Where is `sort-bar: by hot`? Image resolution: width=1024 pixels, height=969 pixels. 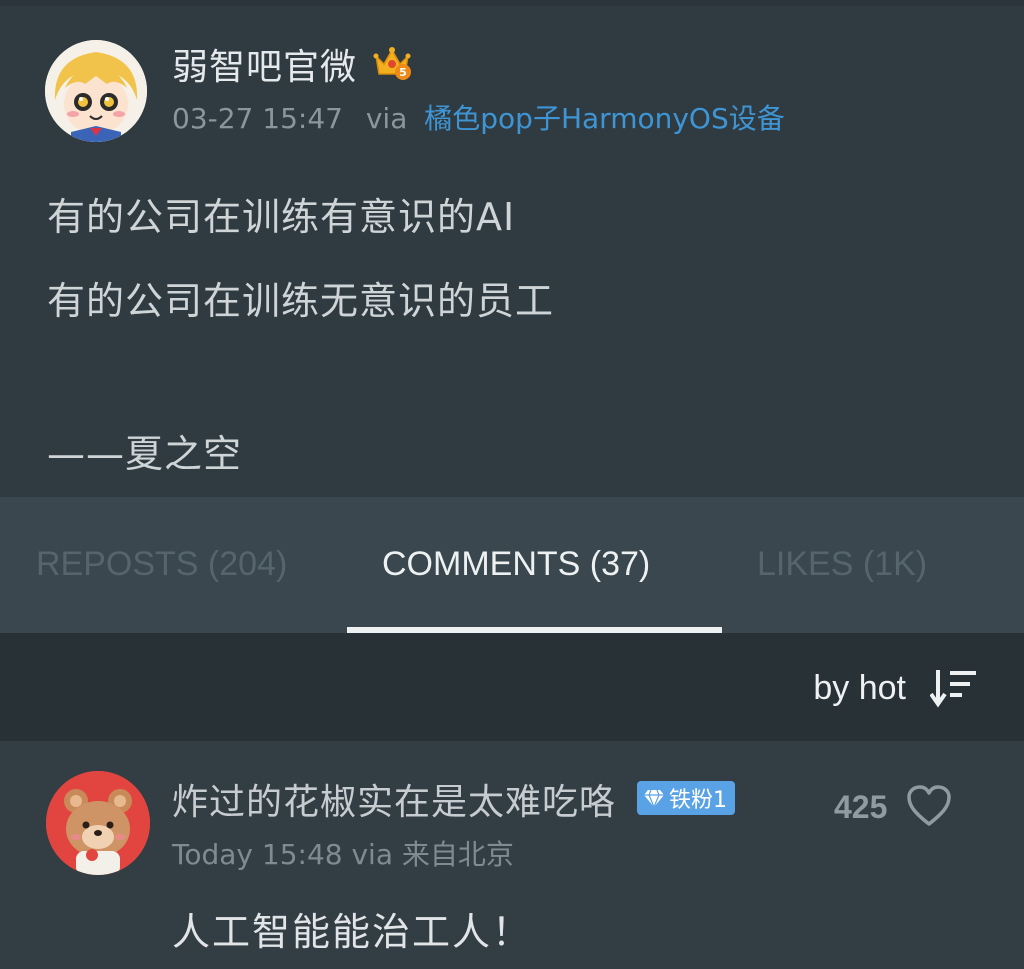
sort-bar: by hot is located at coordinates (512, 687).